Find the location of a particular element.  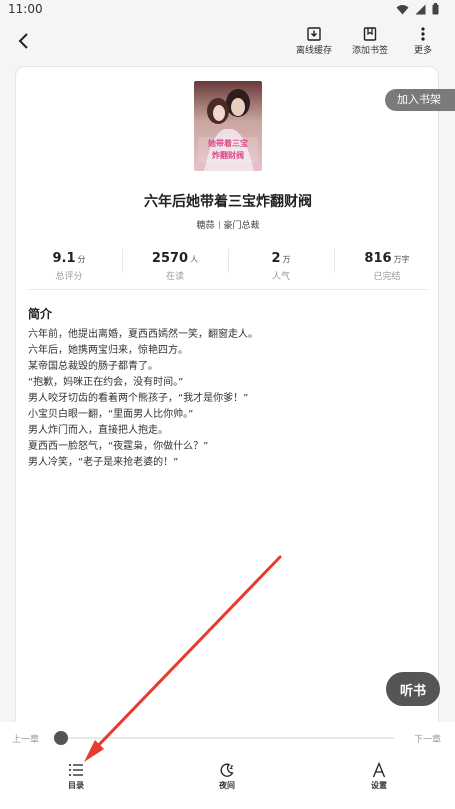

chapter-slider-thumb is located at coordinates (61, 738).